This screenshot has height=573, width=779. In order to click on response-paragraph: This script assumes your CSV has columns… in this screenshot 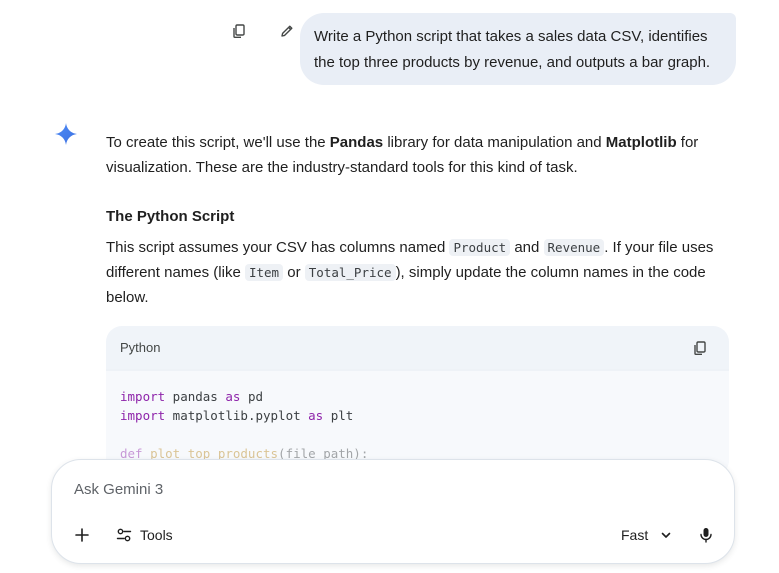, I will do `click(418, 272)`.